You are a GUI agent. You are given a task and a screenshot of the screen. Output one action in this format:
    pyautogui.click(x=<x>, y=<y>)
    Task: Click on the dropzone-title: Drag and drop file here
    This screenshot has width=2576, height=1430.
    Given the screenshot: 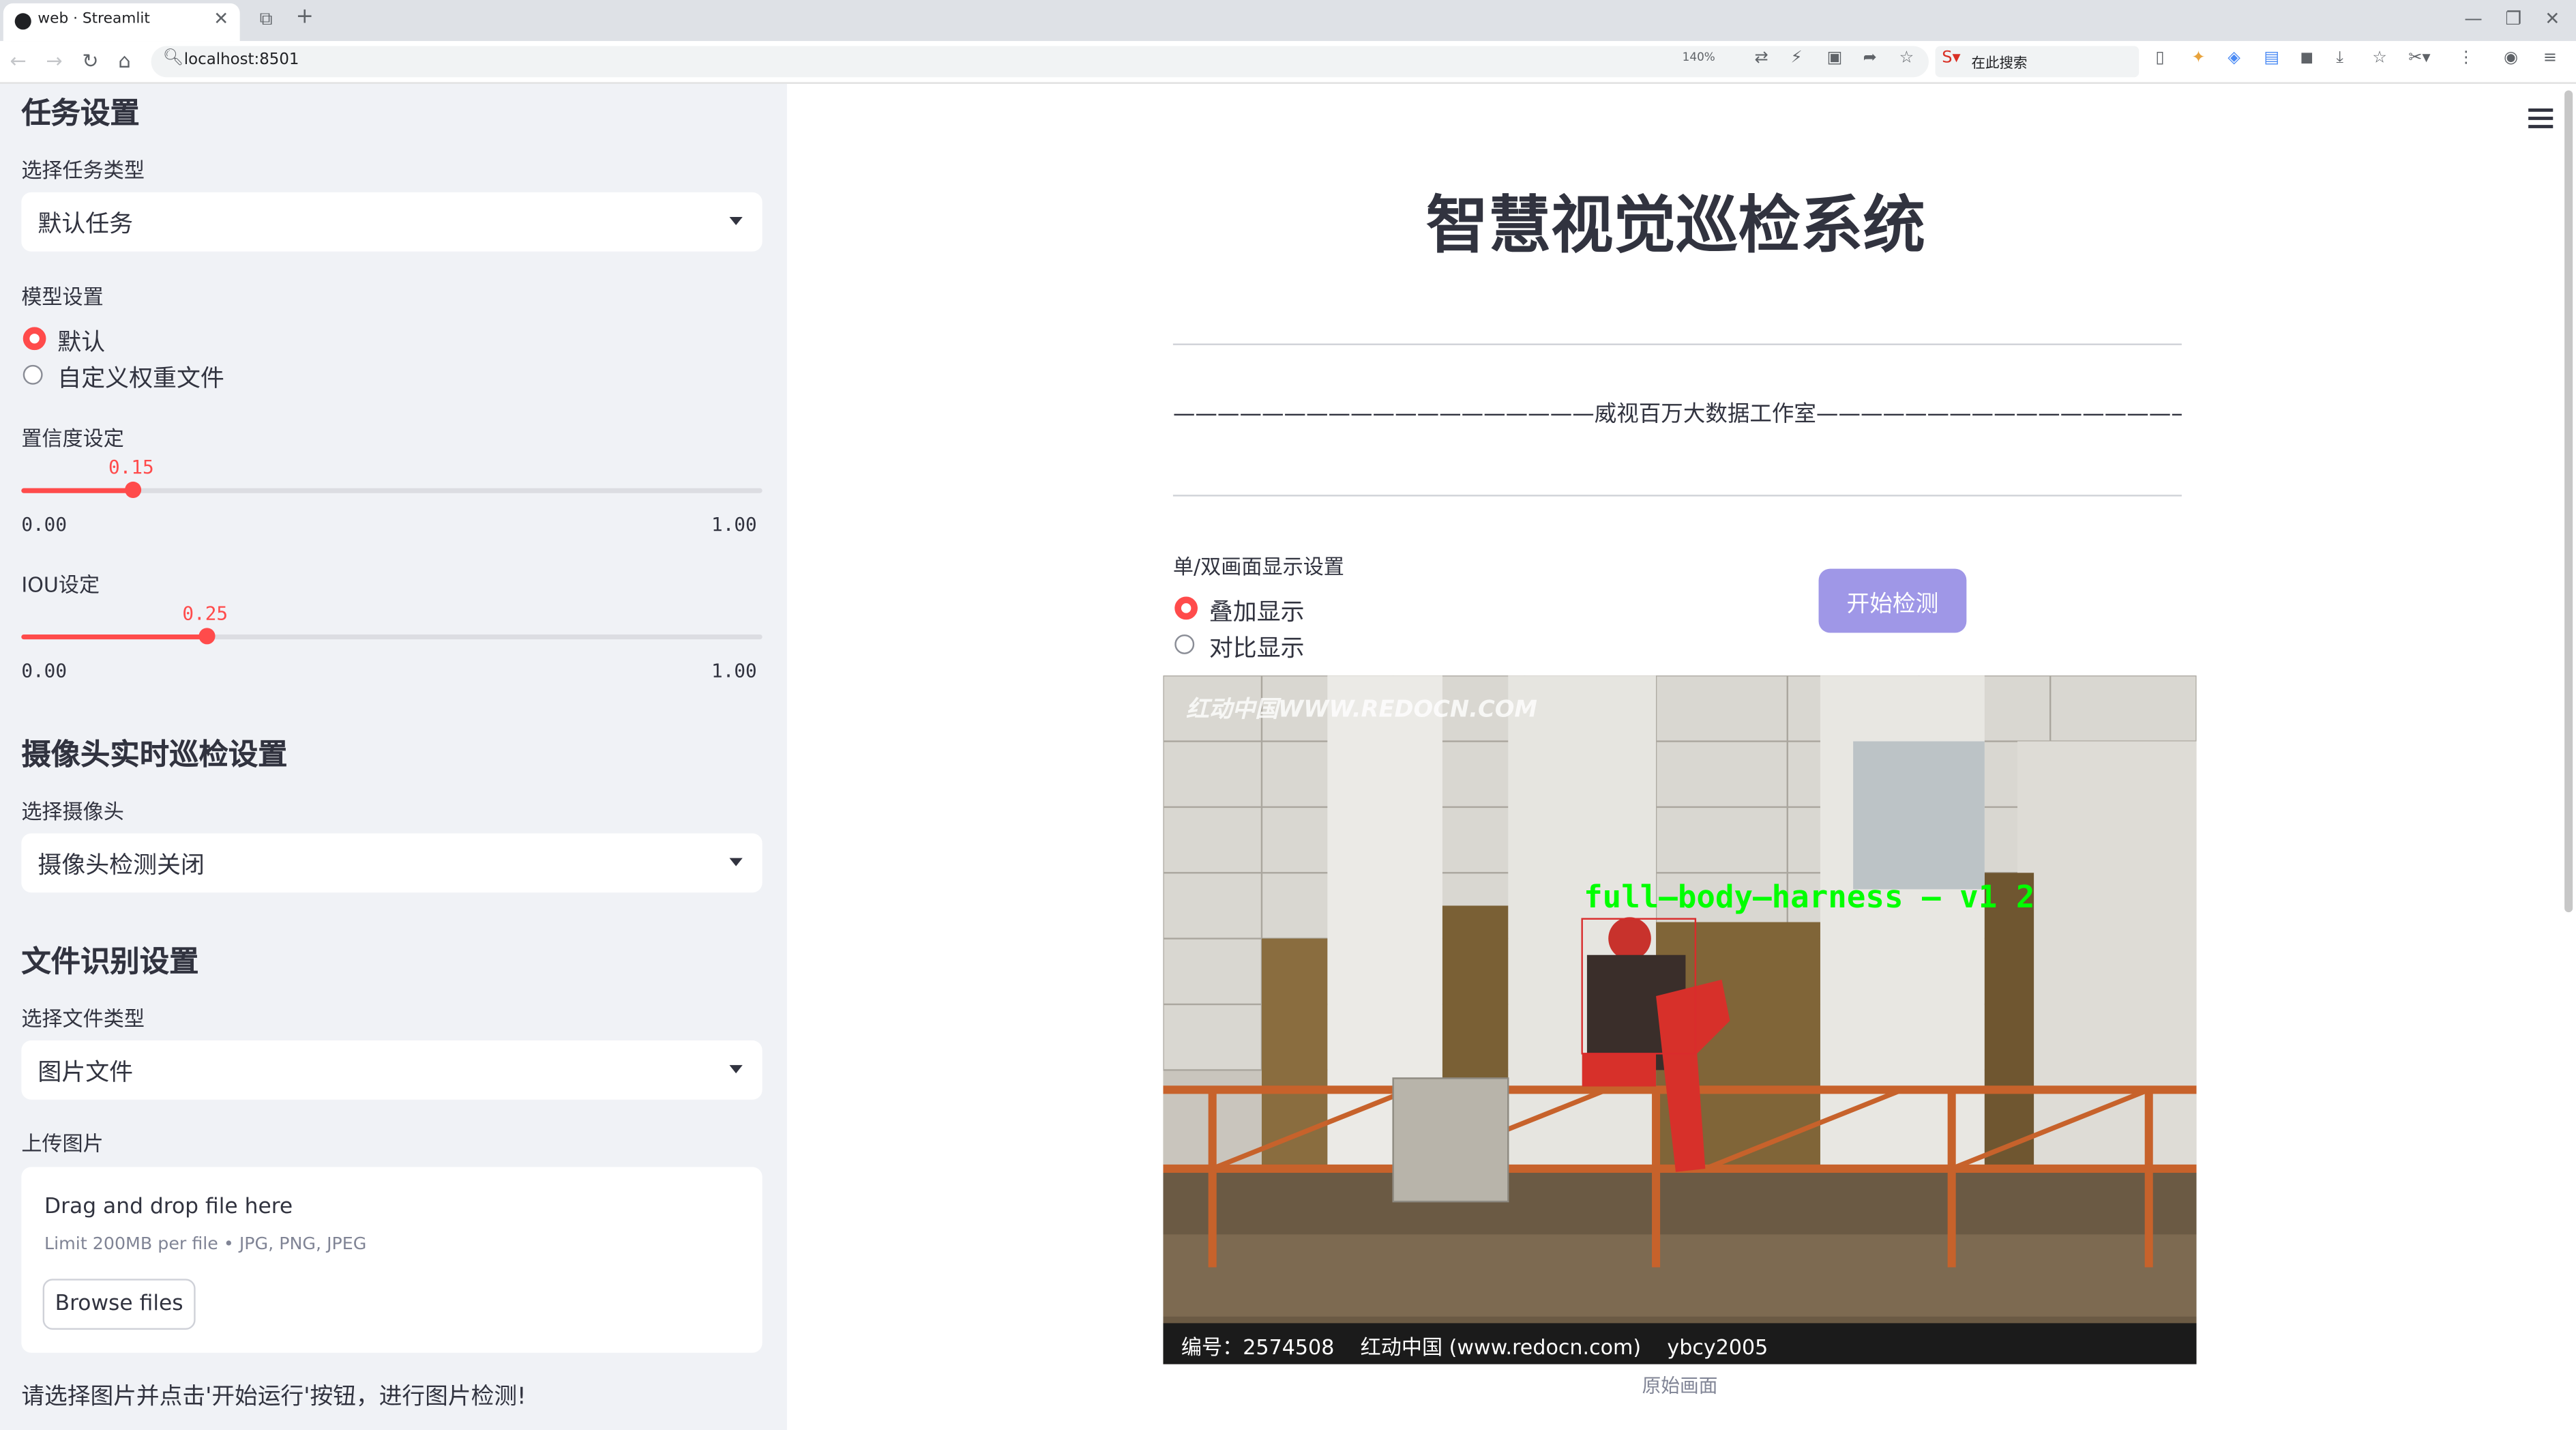 What is the action you would take?
    pyautogui.click(x=168, y=1207)
    